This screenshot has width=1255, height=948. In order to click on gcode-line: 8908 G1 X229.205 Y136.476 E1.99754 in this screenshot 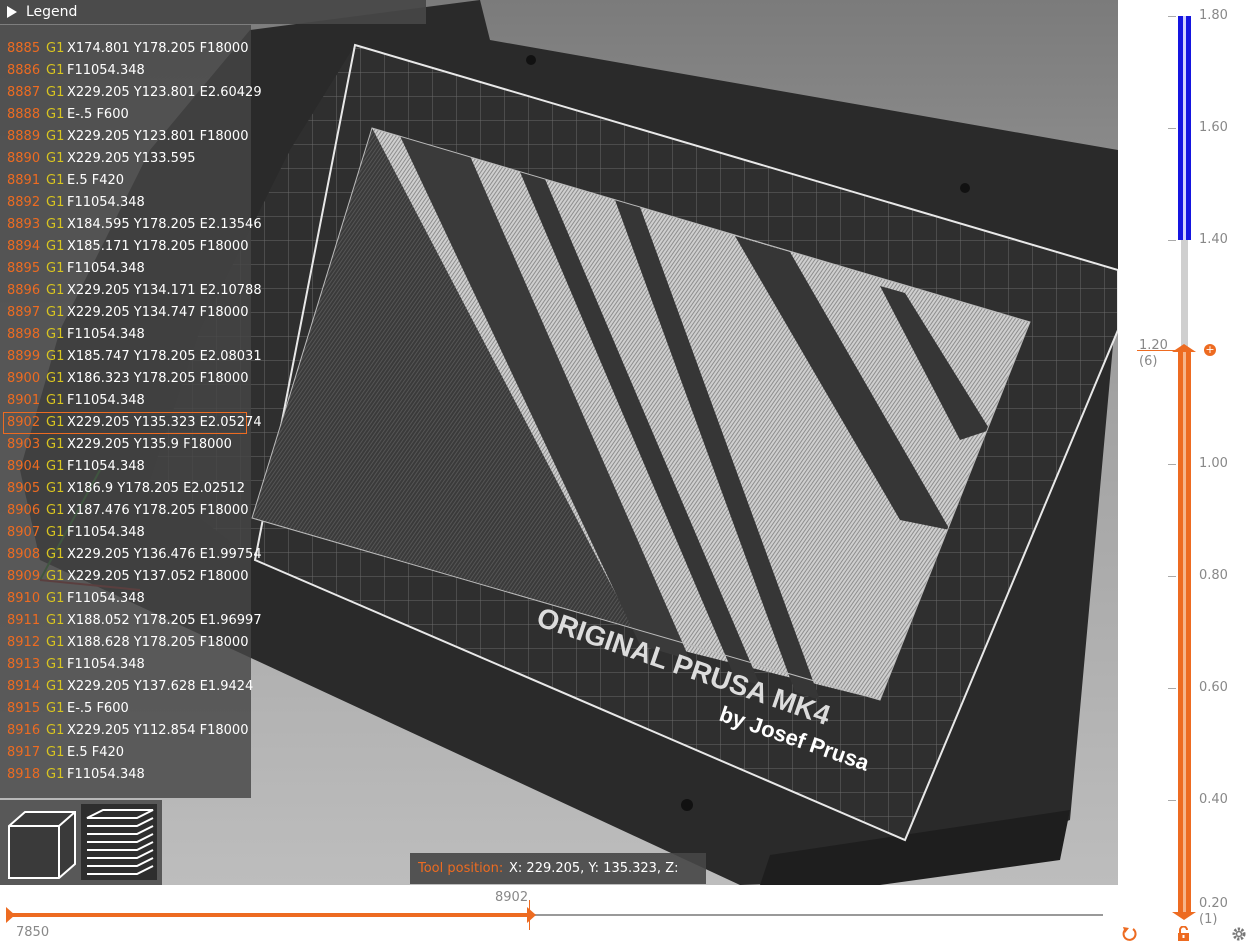, I will do `click(131, 555)`.